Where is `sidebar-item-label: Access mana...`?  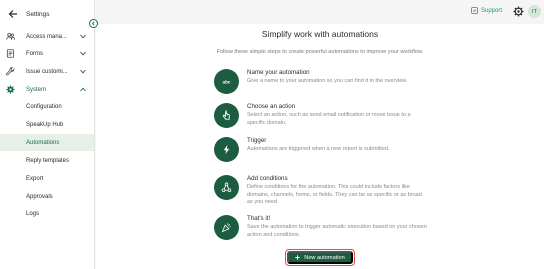
sidebar-item-label: Access mana... is located at coordinates (47, 36).